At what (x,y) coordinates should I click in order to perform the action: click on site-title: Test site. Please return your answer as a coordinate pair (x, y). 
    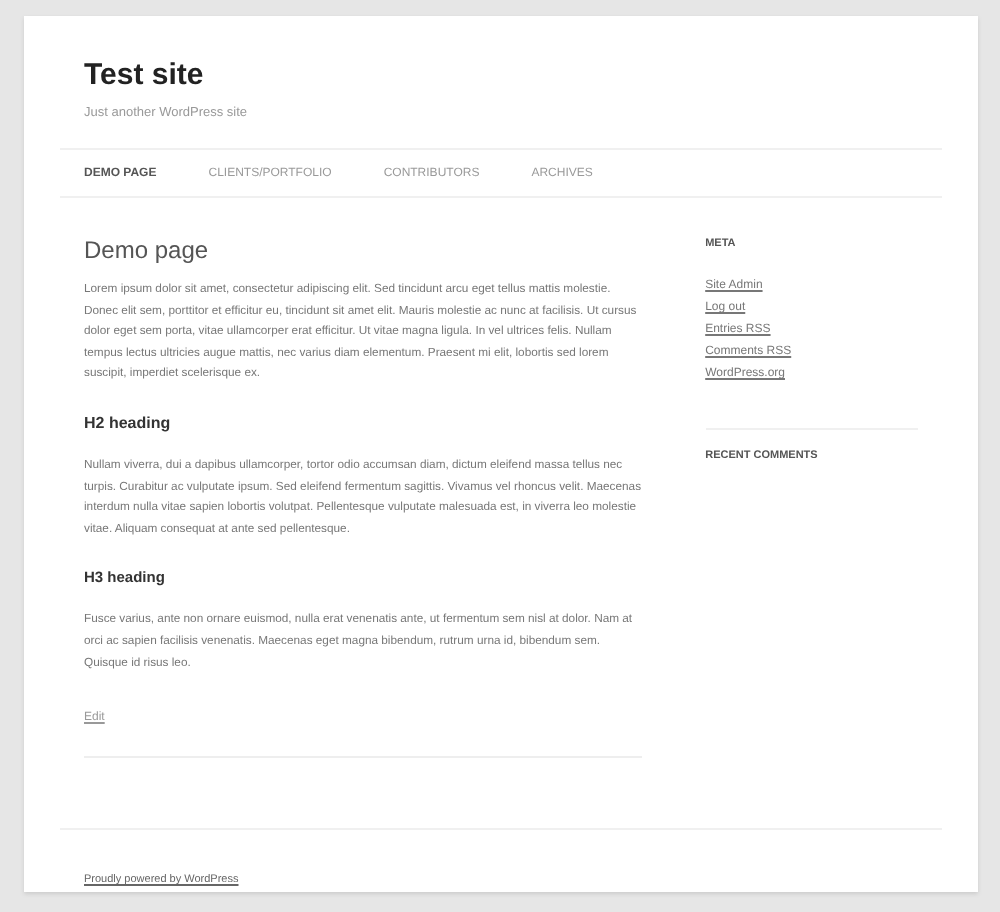
    Looking at the image, I should click on (501, 75).